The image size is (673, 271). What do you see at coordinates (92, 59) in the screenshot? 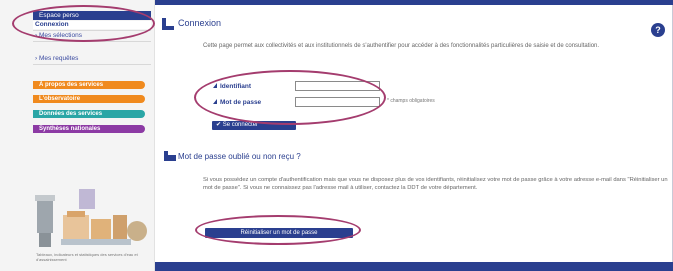
I see `sidebar-link-mes-requetes: › Mes requêtes` at bounding box center [92, 59].